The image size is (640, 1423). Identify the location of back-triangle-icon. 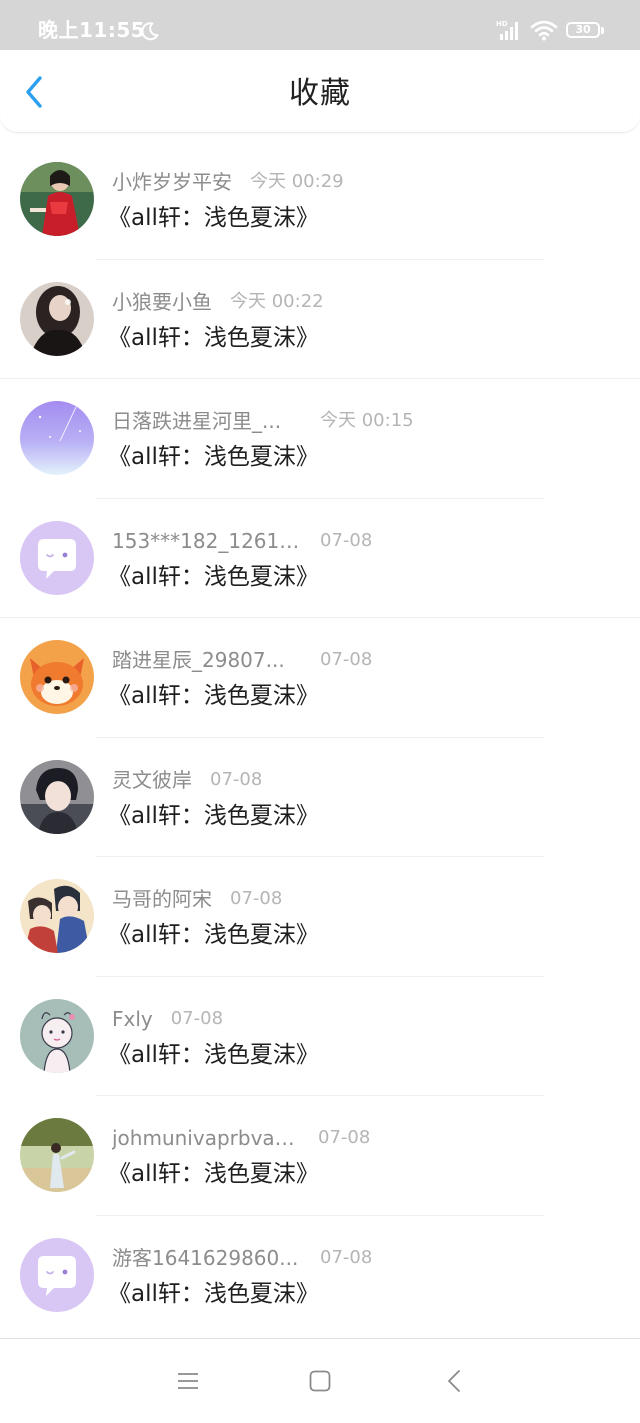
(454, 1381).